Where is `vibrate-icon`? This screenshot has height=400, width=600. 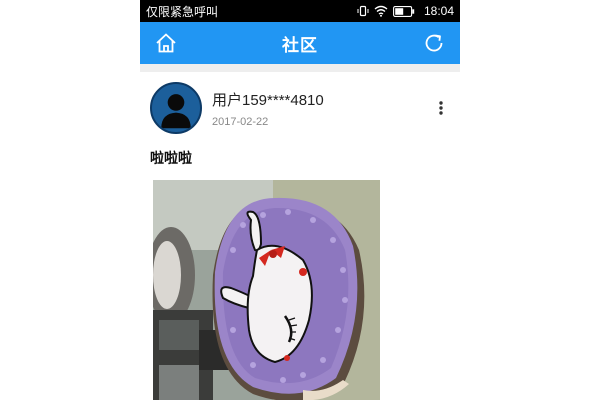
vibrate-icon is located at coordinates (363, 11).